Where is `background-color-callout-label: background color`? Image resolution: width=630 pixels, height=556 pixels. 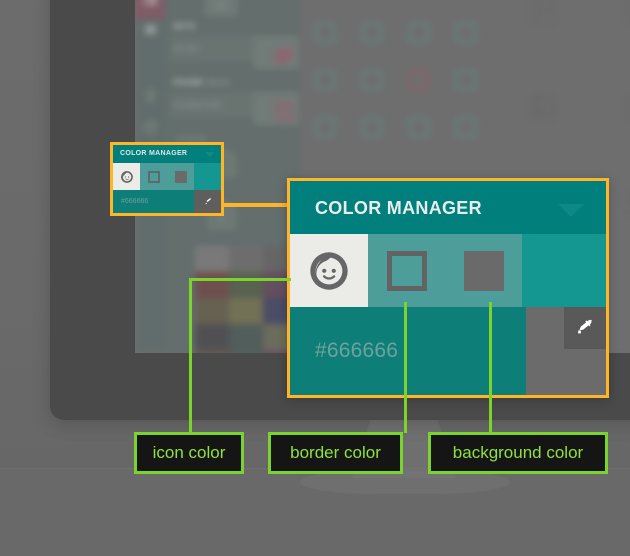 background-color-callout-label: background color is located at coordinates (518, 452).